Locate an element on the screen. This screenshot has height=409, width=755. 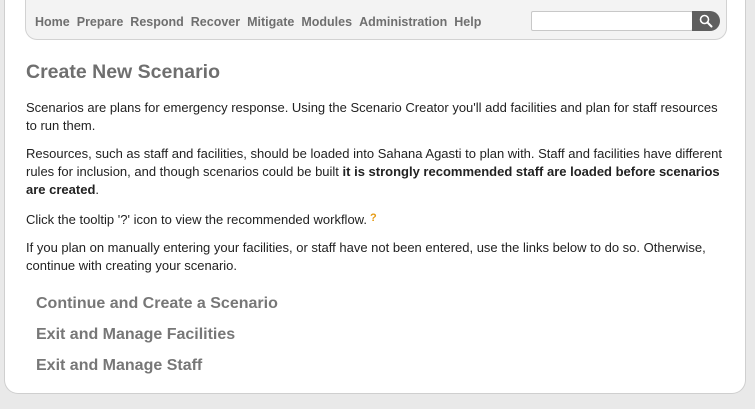
manage-facilities-link: Exit and Manage Facilities is located at coordinates (379, 335).